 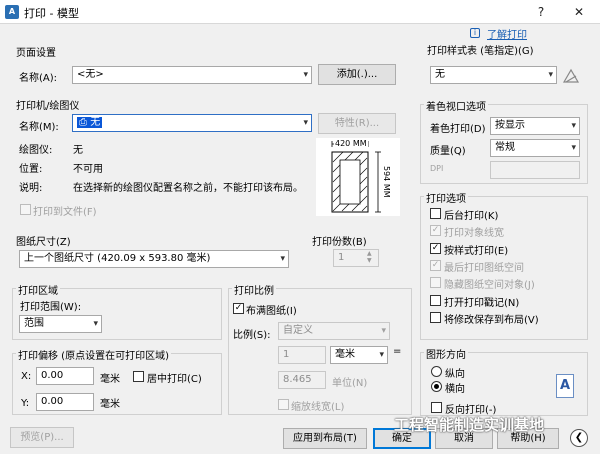 I want to click on quality-select: 常规 ▾, so click(x=535, y=148).